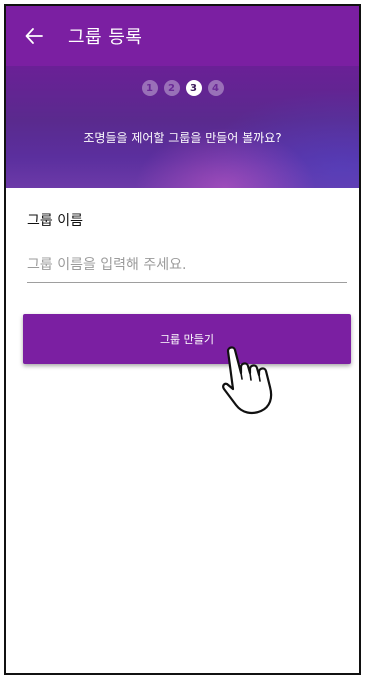 This screenshot has width=367, height=679. I want to click on group-name-label: 그룹 이름, so click(55, 221).